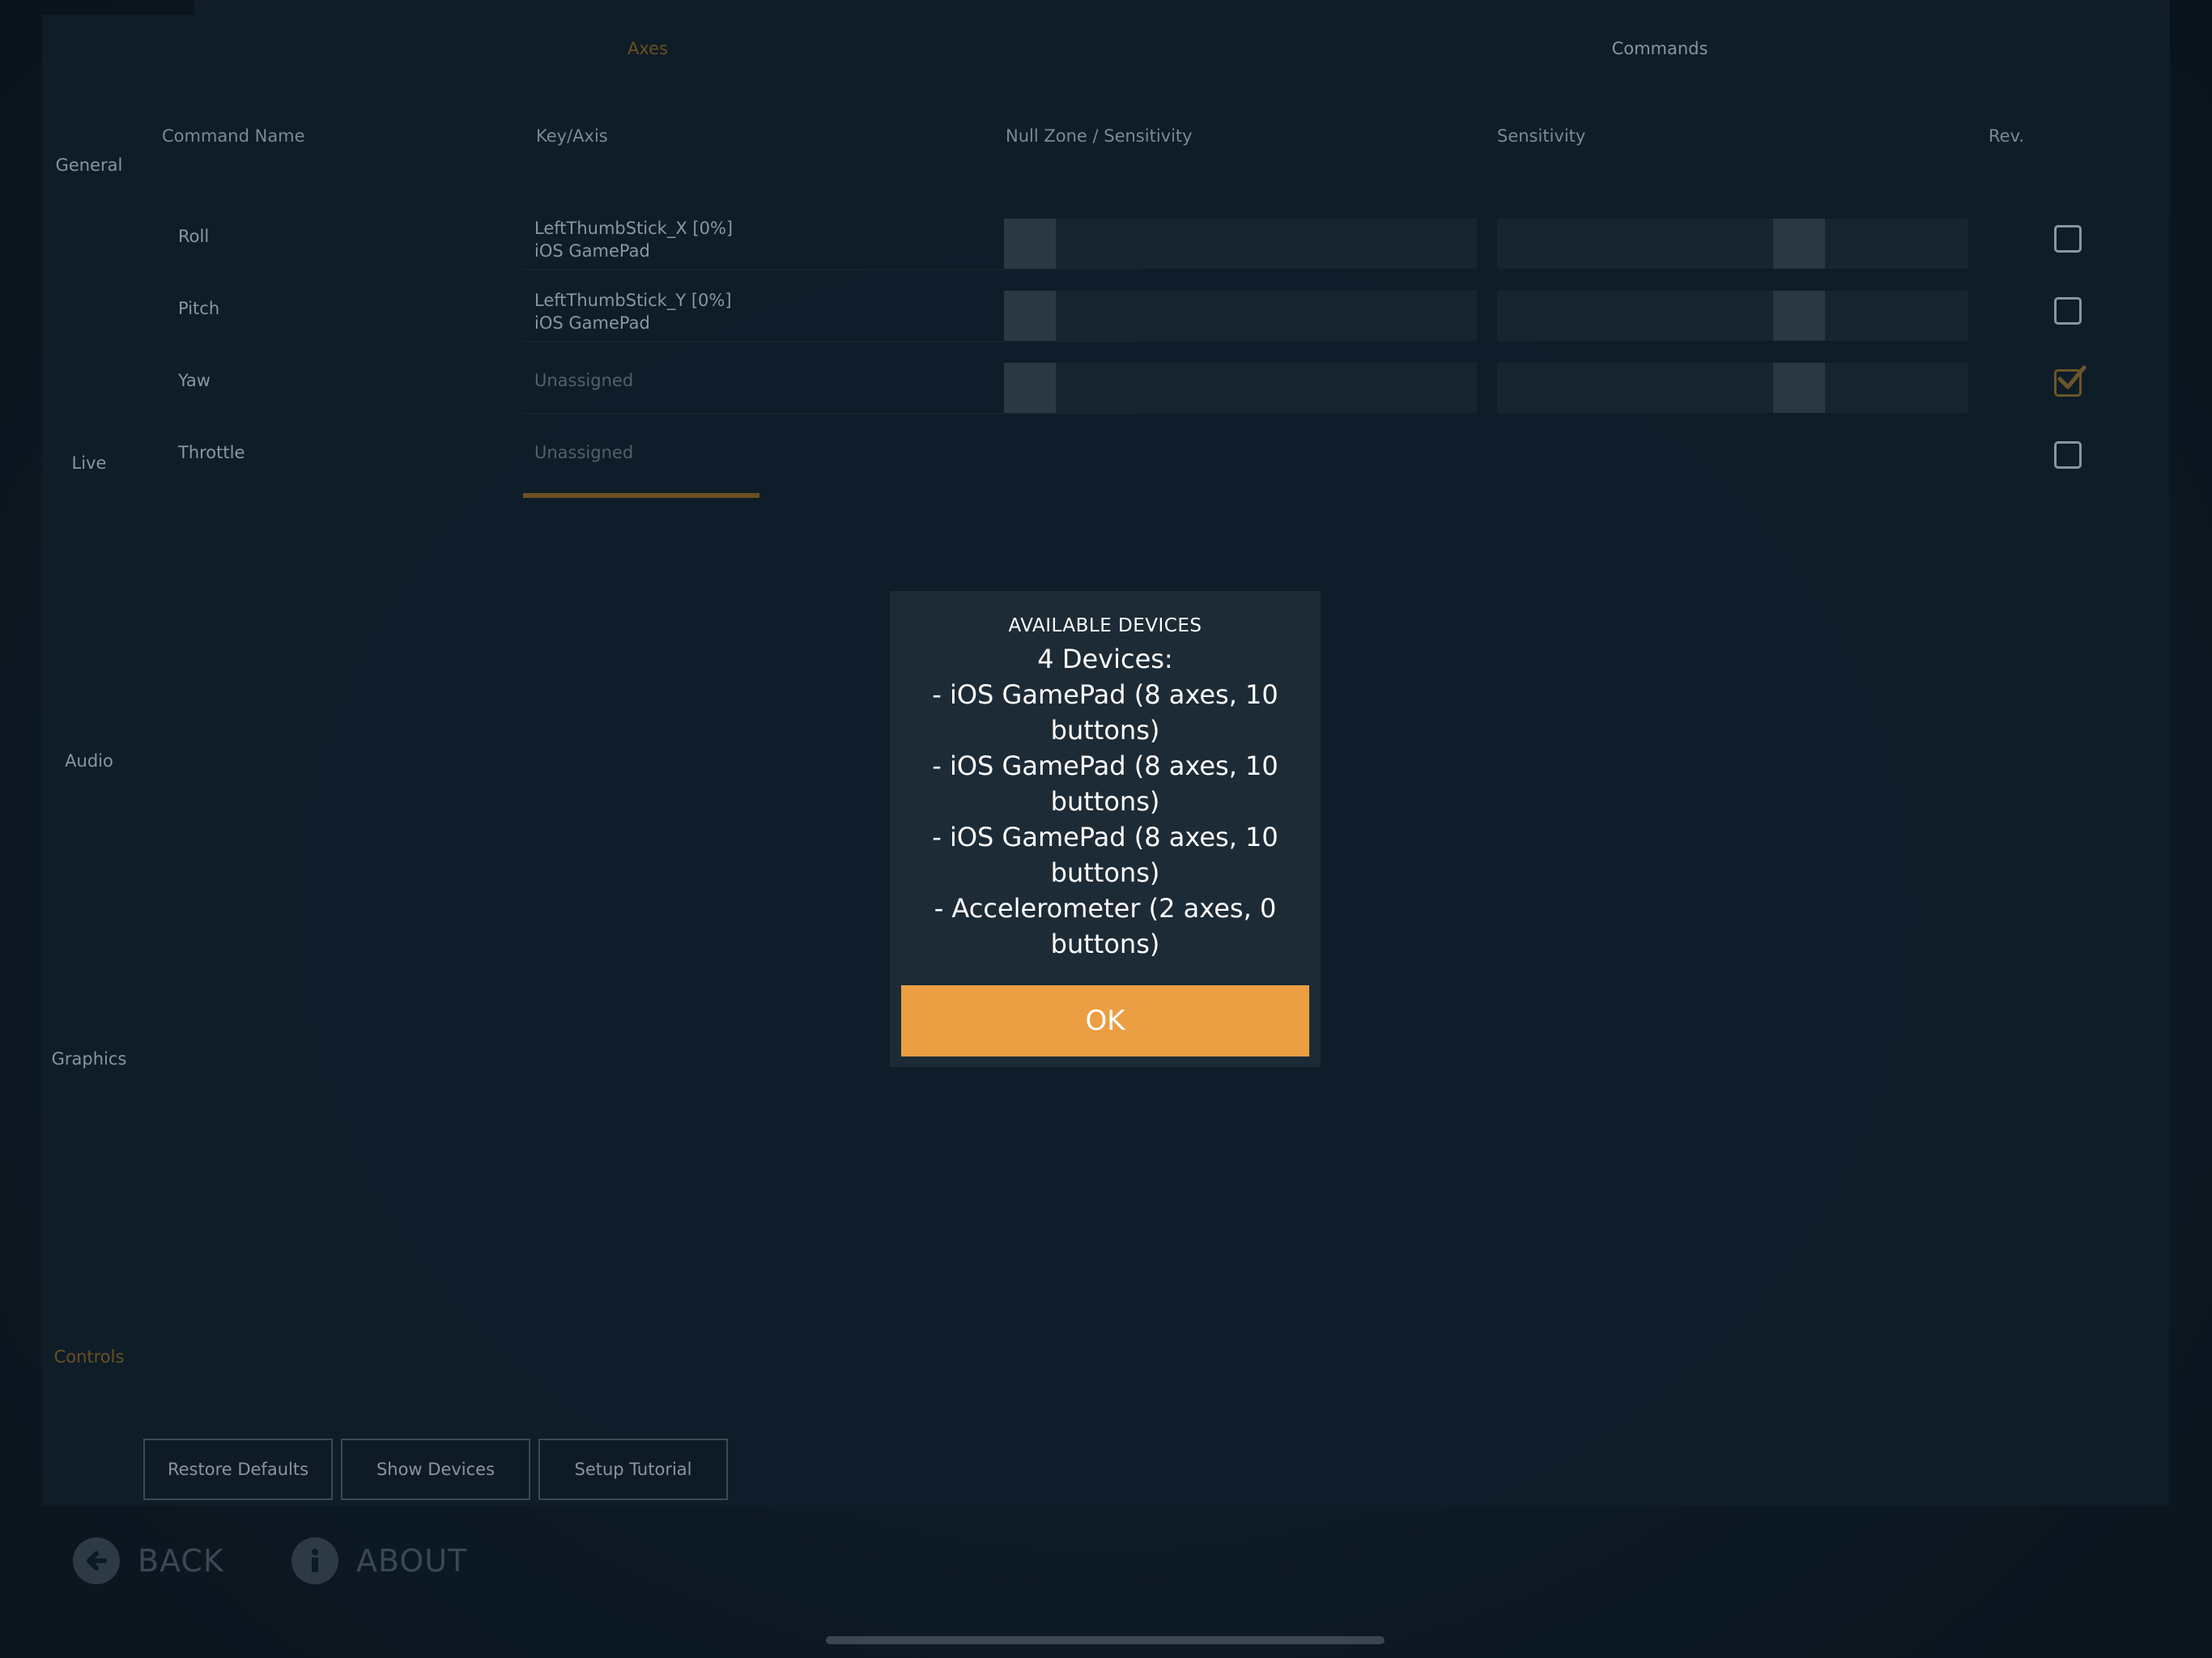 This screenshot has width=2212, height=1658. What do you see at coordinates (1105, 926) in the screenshot?
I see `device-entry: - Accelerometer (2 axes, 0 buttons)` at bounding box center [1105, 926].